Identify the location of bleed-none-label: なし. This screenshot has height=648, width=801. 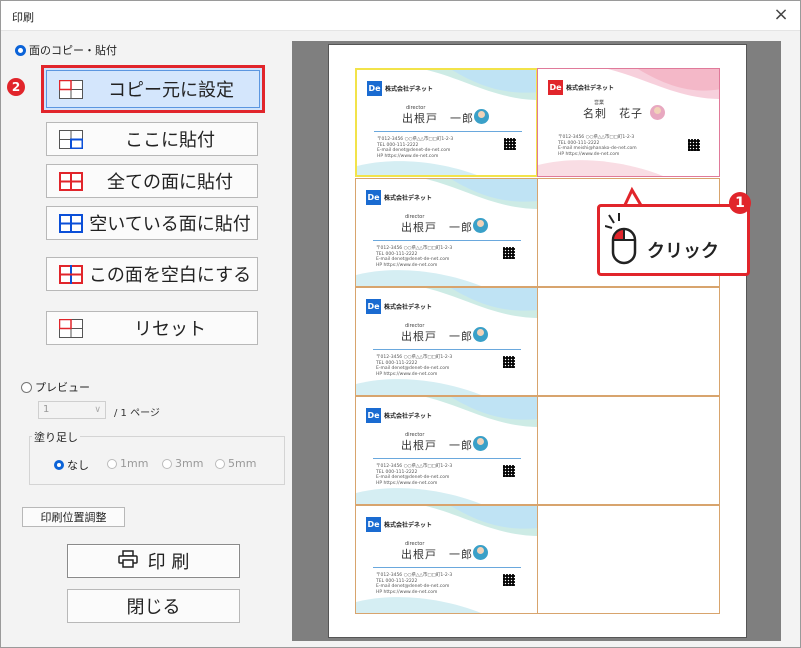
(78, 465).